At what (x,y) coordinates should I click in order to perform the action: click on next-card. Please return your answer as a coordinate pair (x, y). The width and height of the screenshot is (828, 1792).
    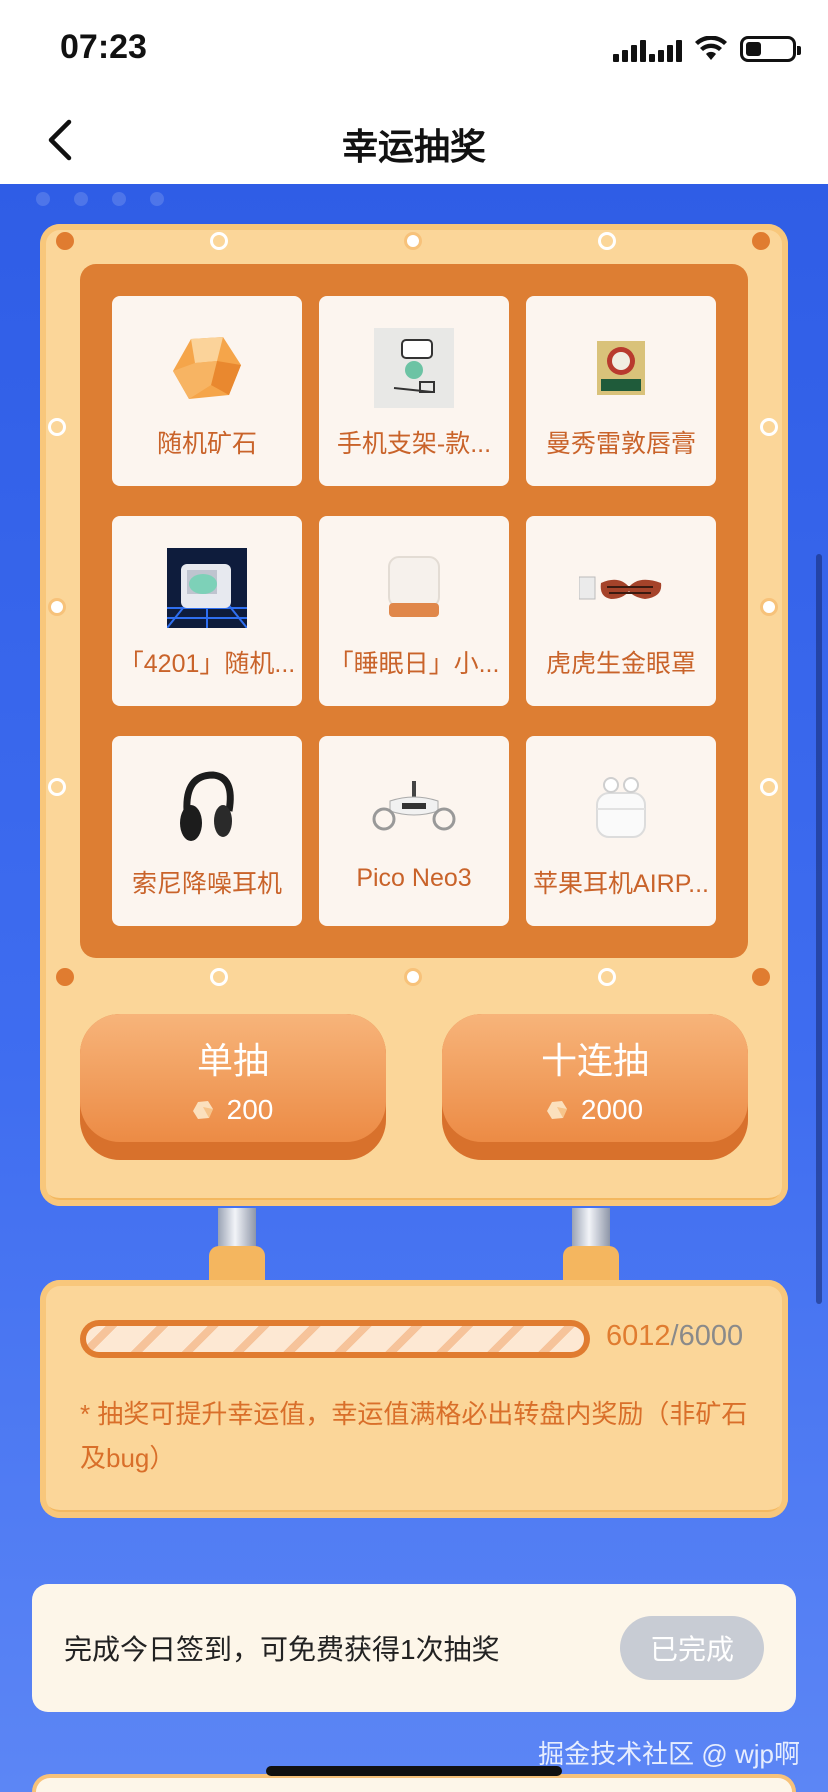
    Looking at the image, I should click on (414, 1783).